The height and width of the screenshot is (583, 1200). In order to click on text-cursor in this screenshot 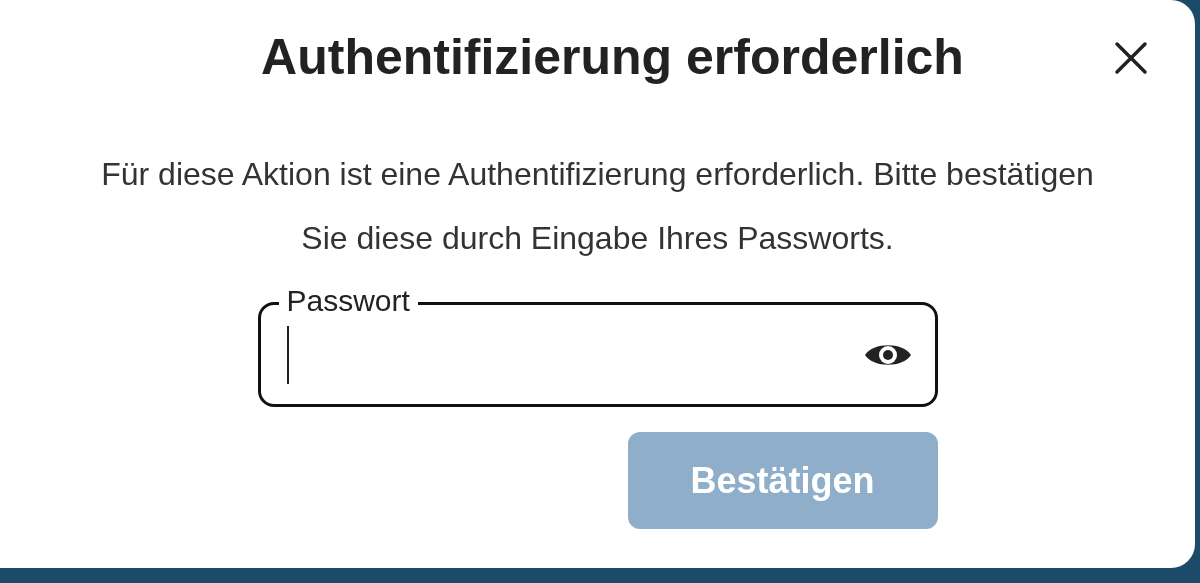, I will do `click(287, 354)`.